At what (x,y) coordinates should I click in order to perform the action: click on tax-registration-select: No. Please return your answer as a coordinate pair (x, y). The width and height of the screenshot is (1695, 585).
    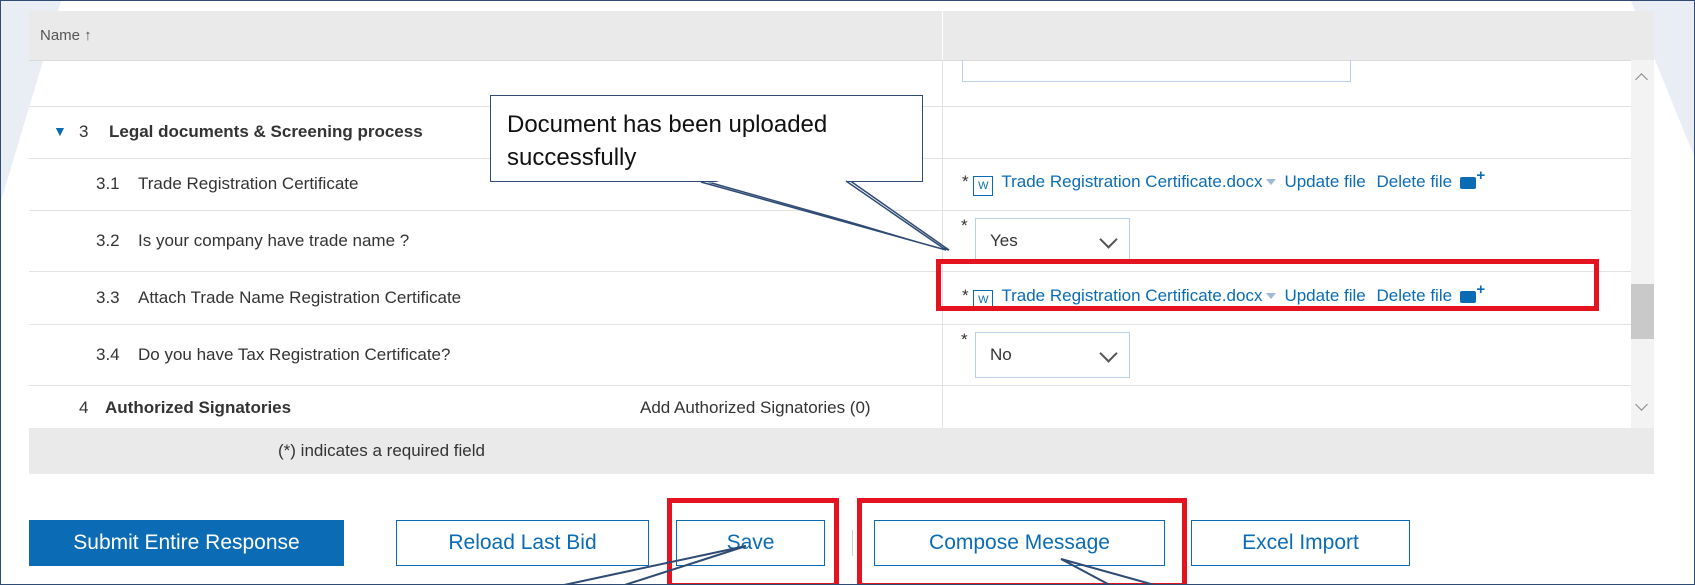
    Looking at the image, I should click on (1052, 355).